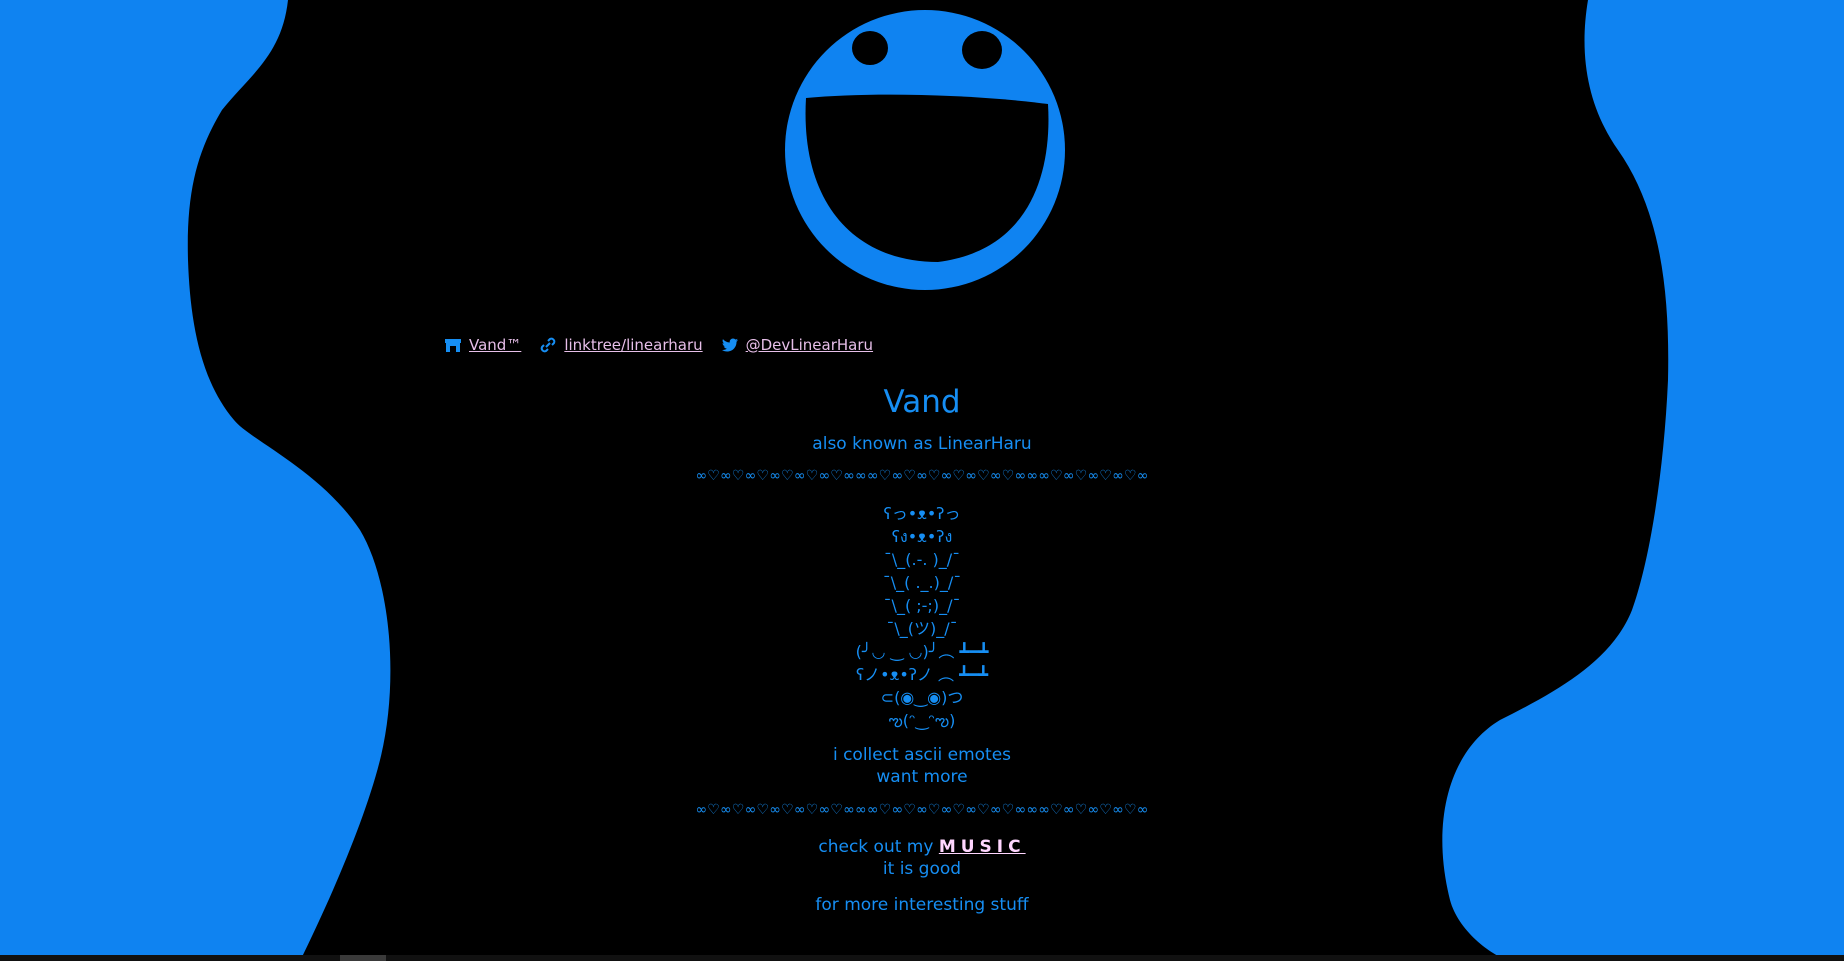  I want to click on emote-item: ʕノ•ᴥ•ʔノ ︵ ┻━┻, so click(922, 674).